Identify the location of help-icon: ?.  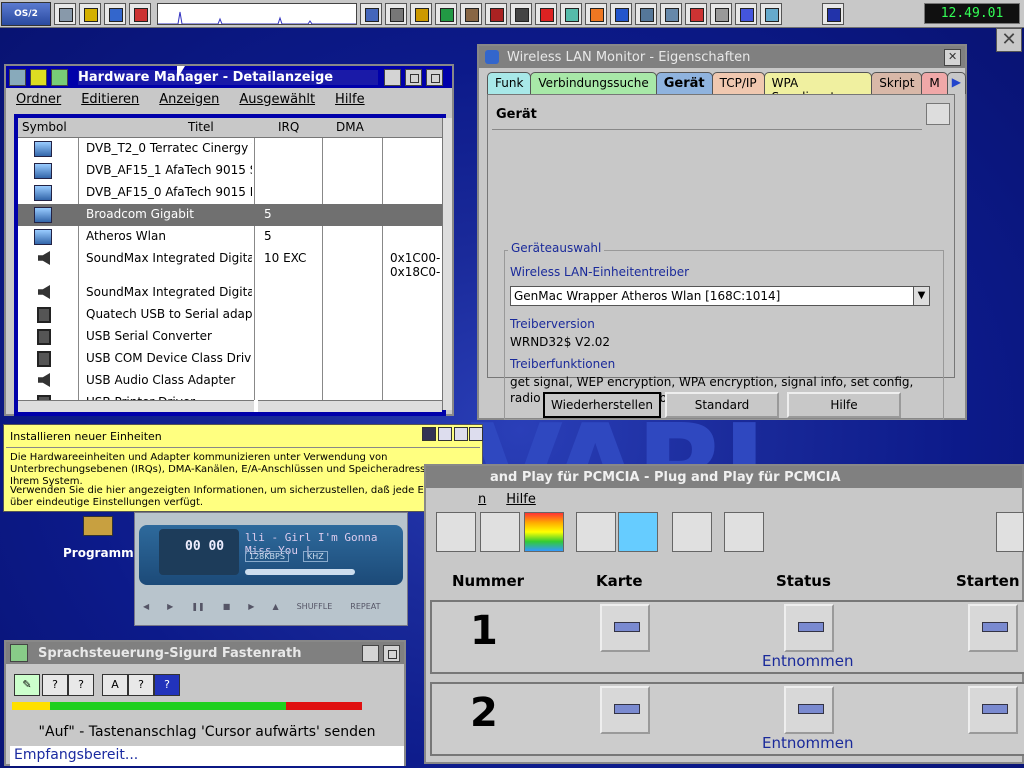
(81, 685).